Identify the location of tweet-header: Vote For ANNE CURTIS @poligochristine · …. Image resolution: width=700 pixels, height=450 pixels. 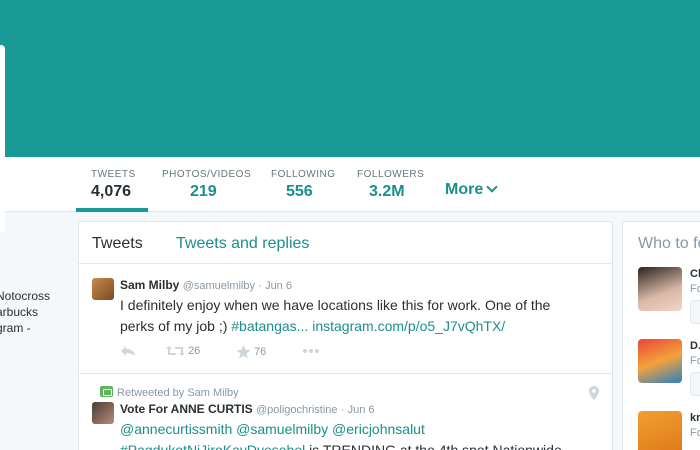
(247, 409).